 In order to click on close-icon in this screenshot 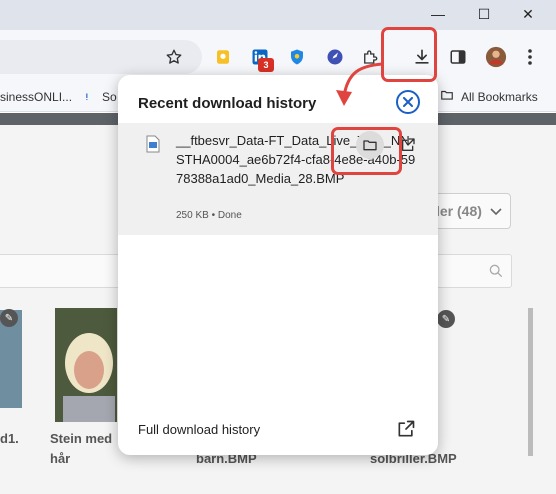, I will do `click(408, 102)`.